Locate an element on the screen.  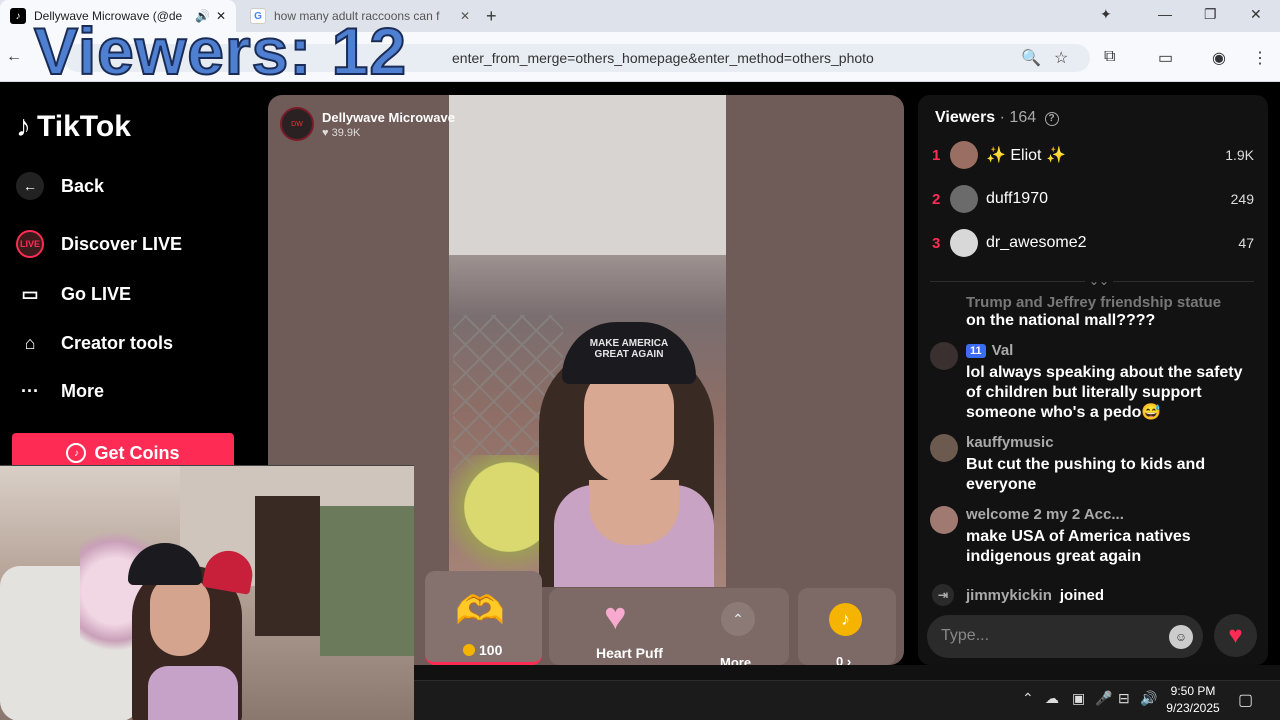
viewer-name: duff1970 is located at coordinates (1017, 198).